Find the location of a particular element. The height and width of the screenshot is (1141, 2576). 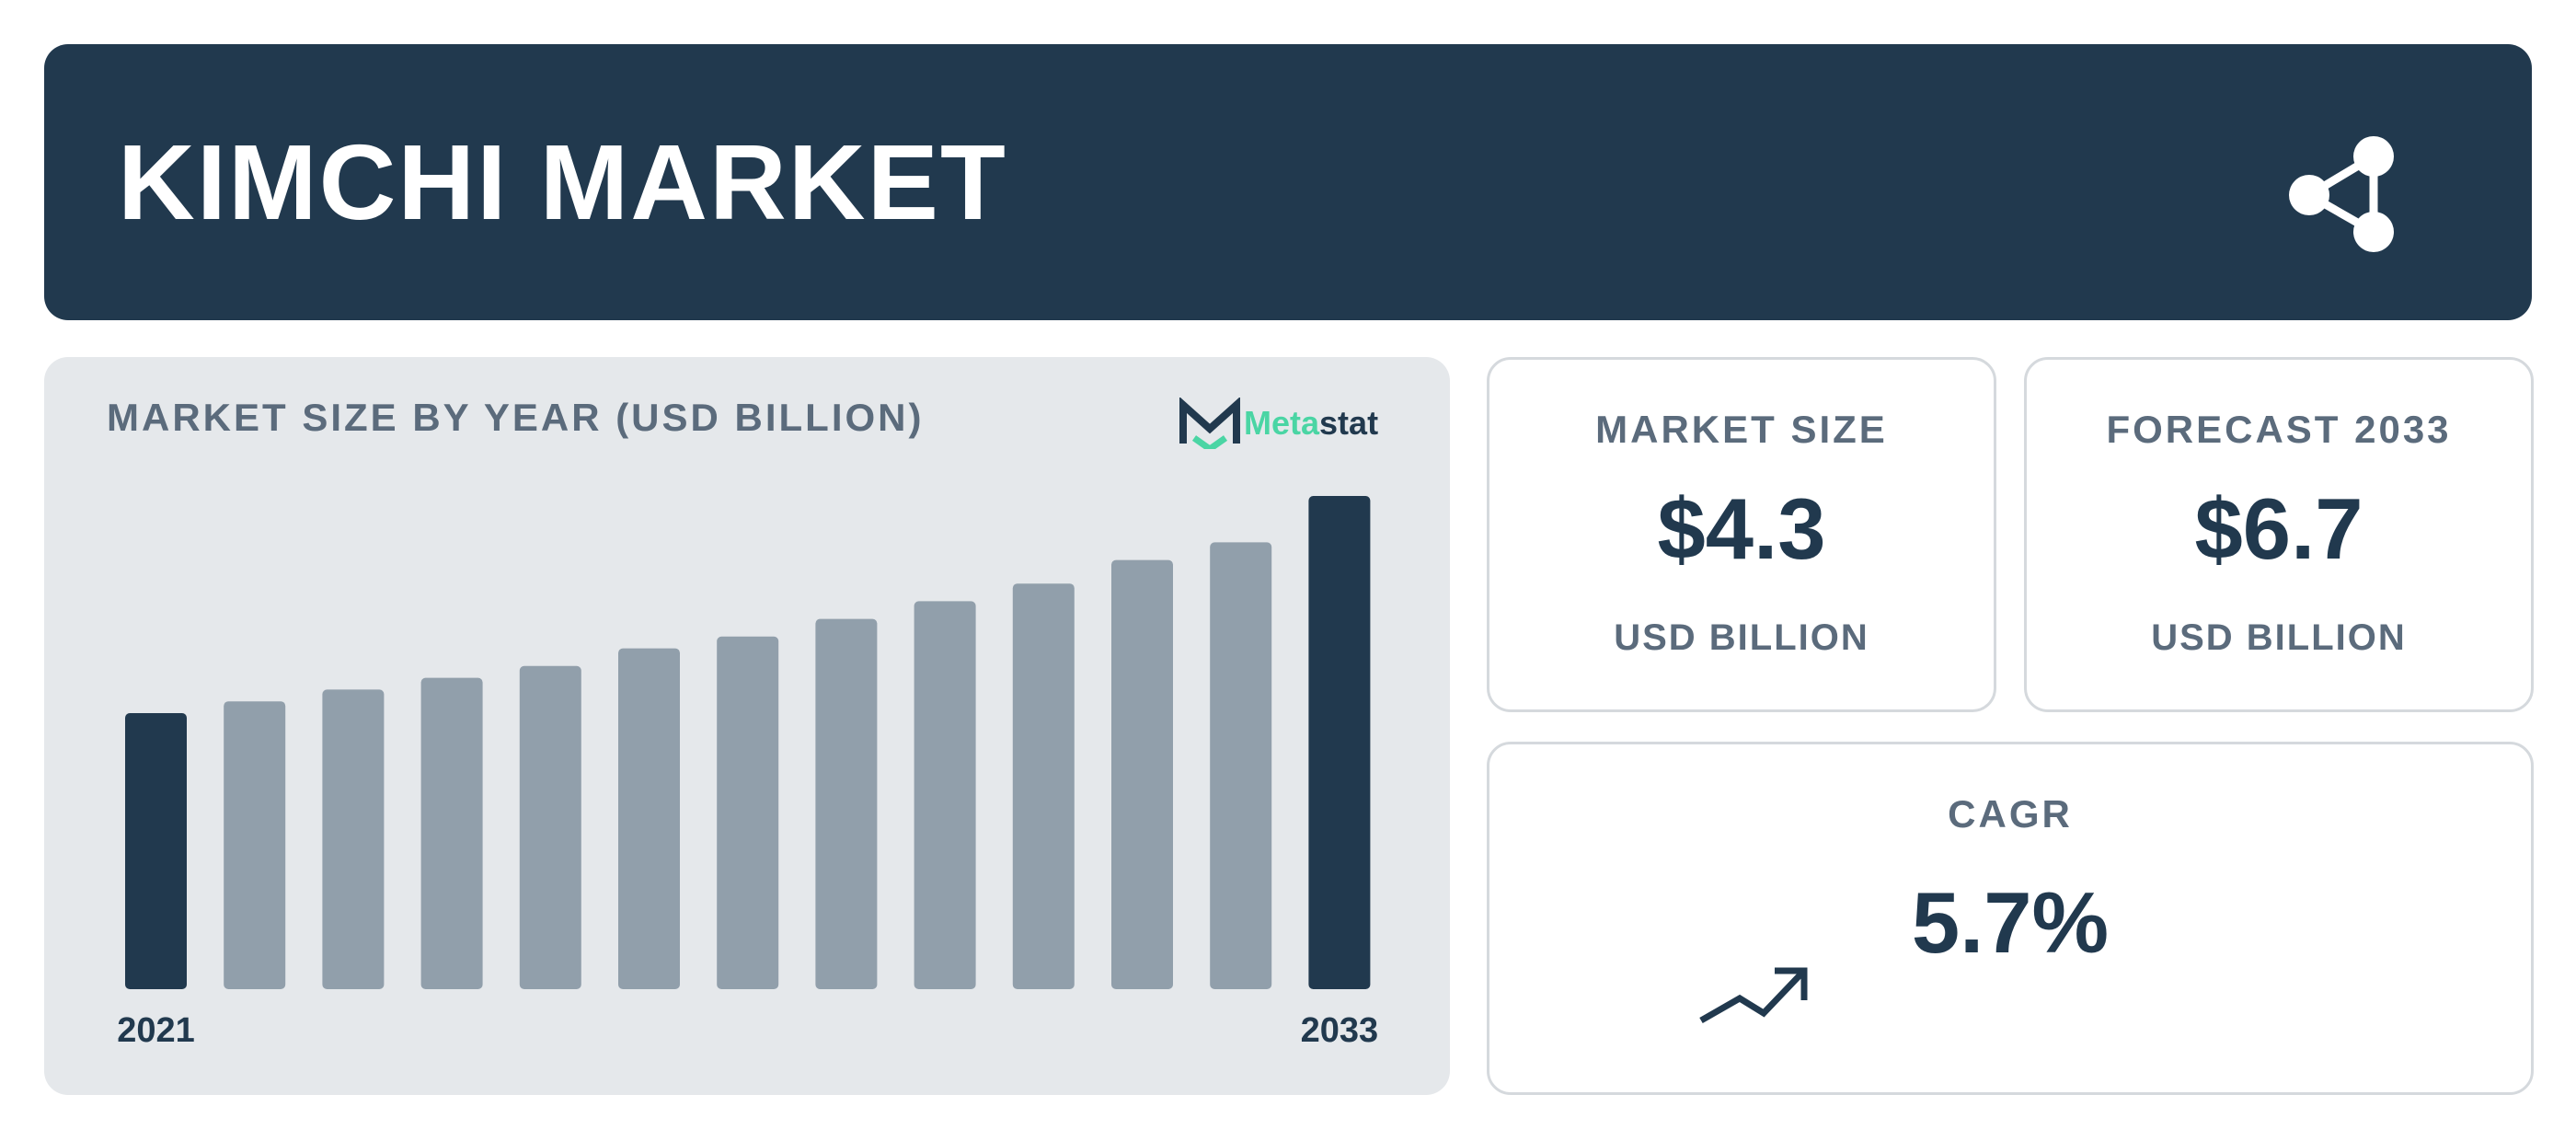

bar-2027 is located at coordinates (748, 813).